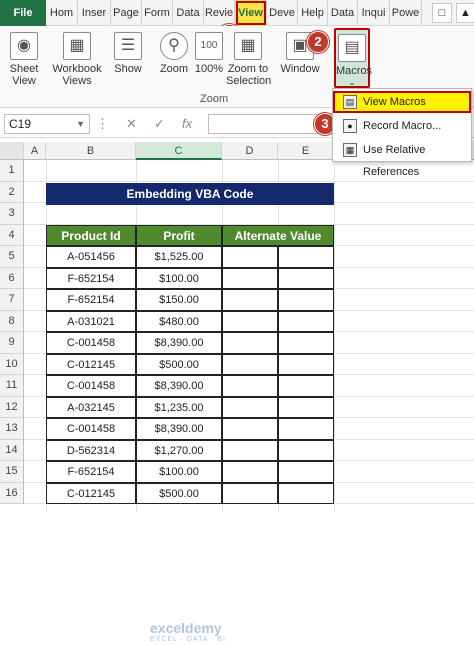 The width and height of the screenshot is (474, 646). I want to click on row-header: 15, so click(12, 472).